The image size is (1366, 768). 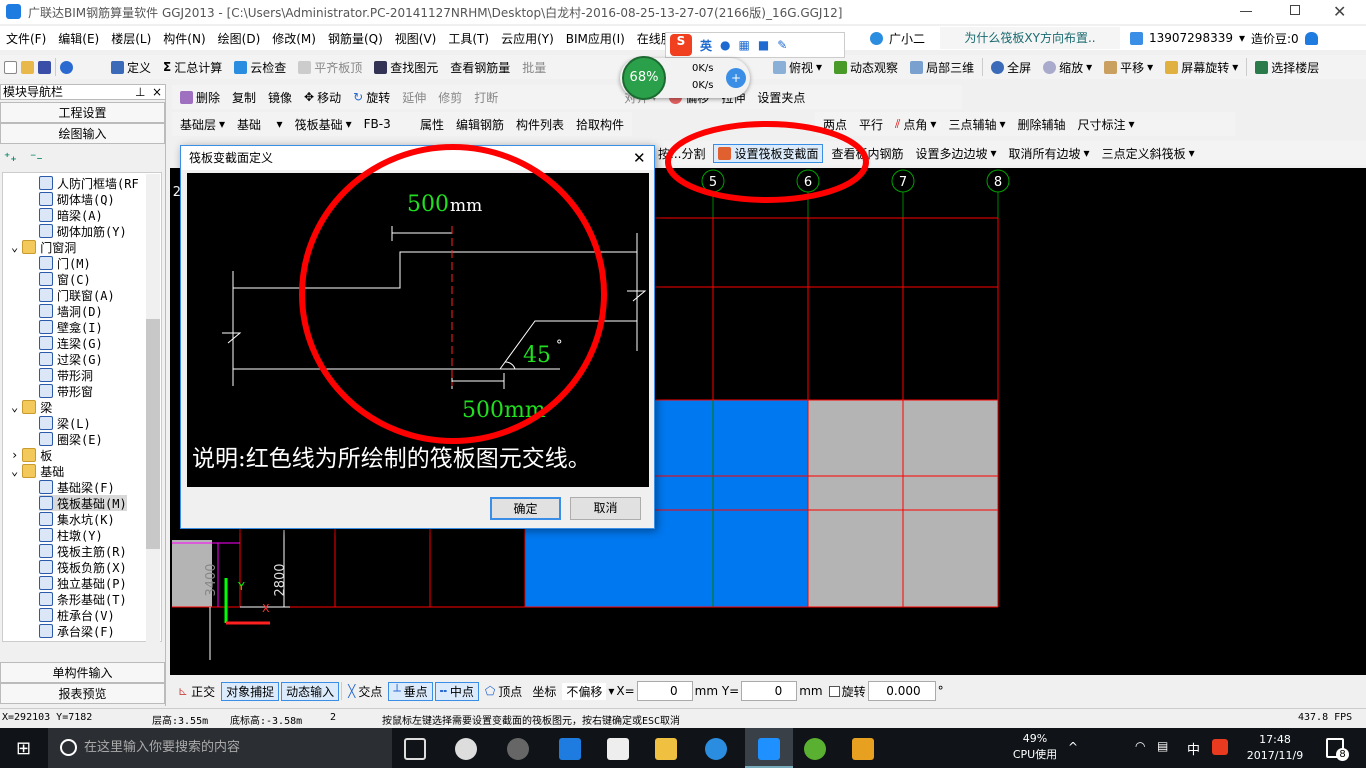 What do you see at coordinates (907, 38) in the screenshot?
I see `assistant-link: 广小二` at bounding box center [907, 38].